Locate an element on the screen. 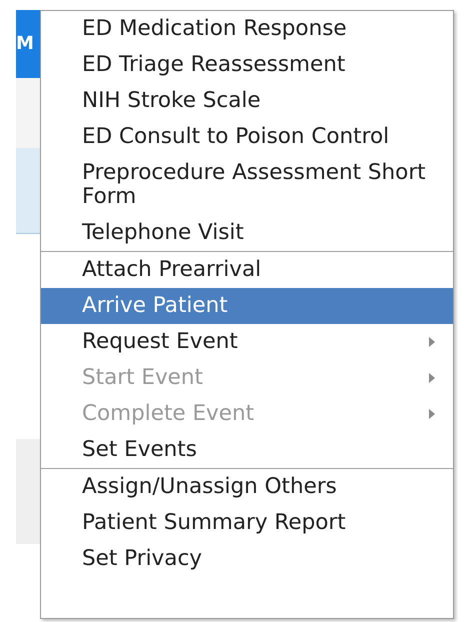 This screenshot has width=464, height=622. menu-item: ED Medication Response is located at coordinates (247, 29).